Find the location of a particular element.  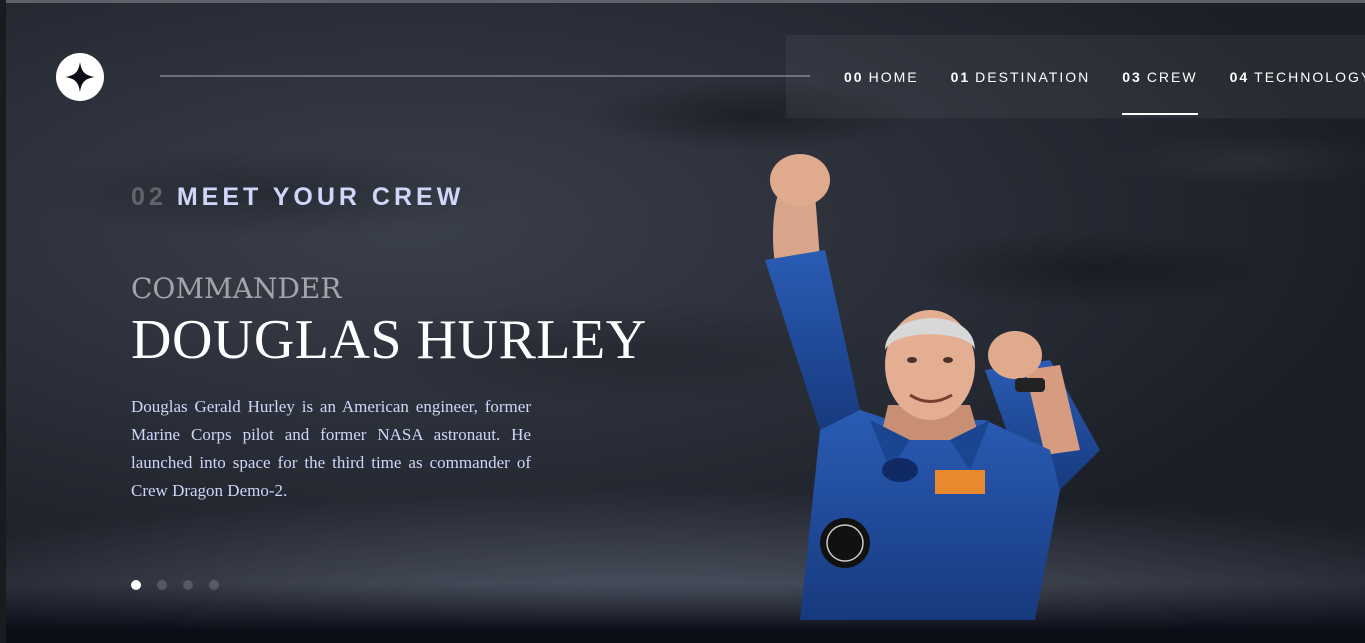

window-left-edge is located at coordinates (3, 321).